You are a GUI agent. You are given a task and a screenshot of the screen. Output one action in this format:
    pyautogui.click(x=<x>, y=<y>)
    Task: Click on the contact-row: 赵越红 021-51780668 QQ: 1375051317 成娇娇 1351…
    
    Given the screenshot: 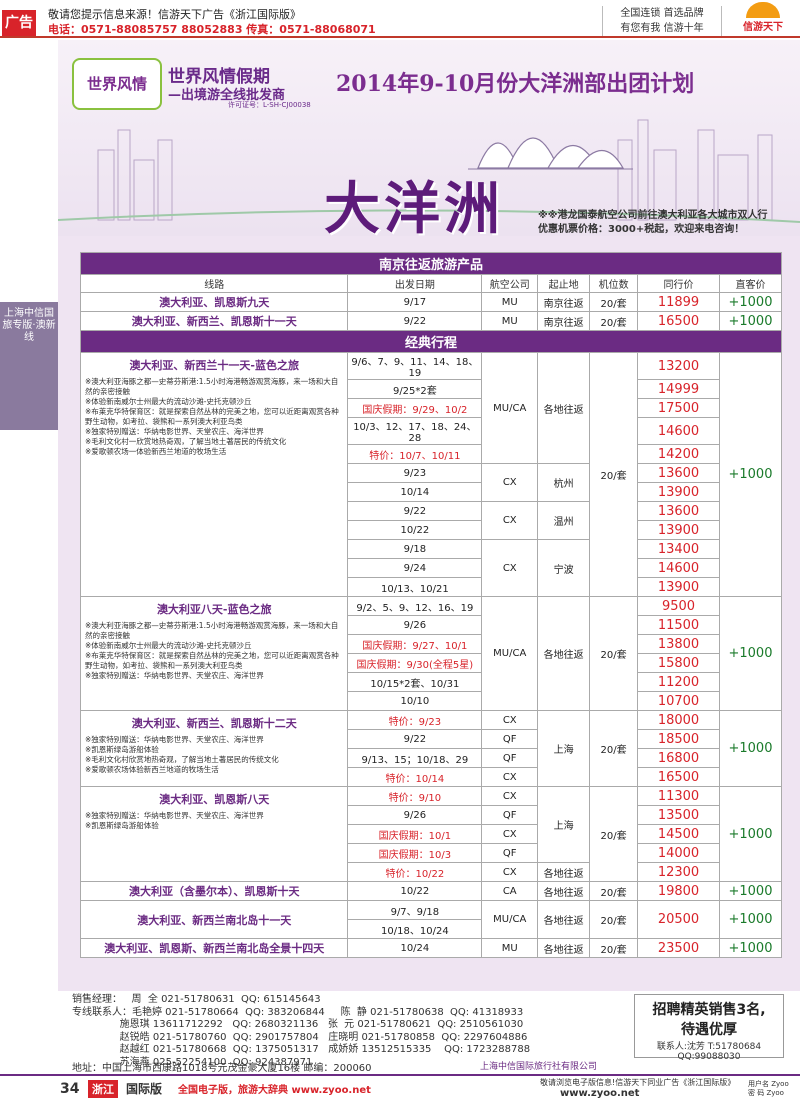 What is the action you would take?
    pyautogui.click(x=301, y=1049)
    